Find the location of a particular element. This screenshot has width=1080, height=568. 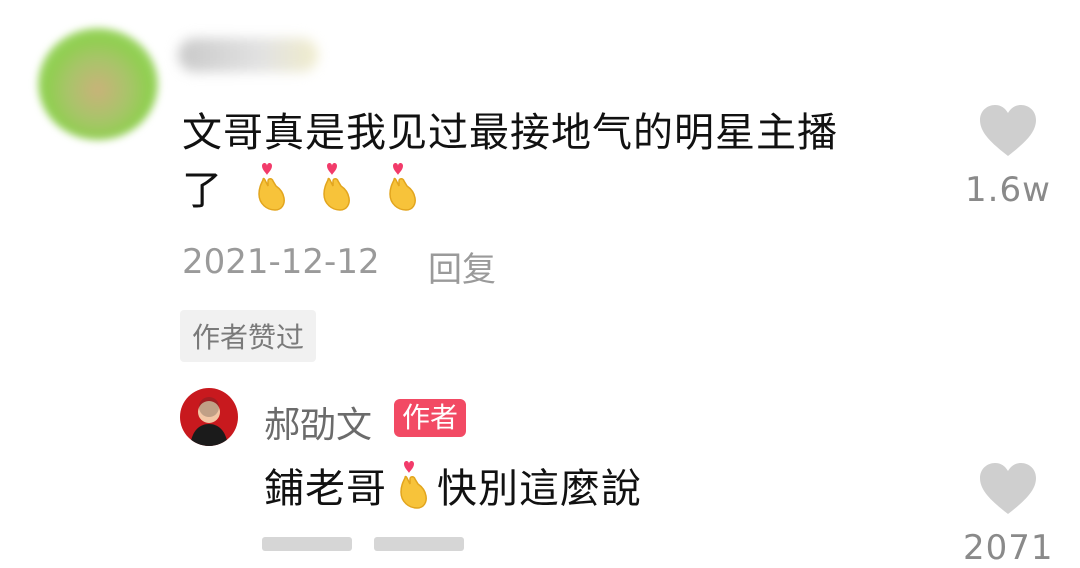

reply-body: 鋪老哥 快別這麼說 is located at coordinates (453, 489).